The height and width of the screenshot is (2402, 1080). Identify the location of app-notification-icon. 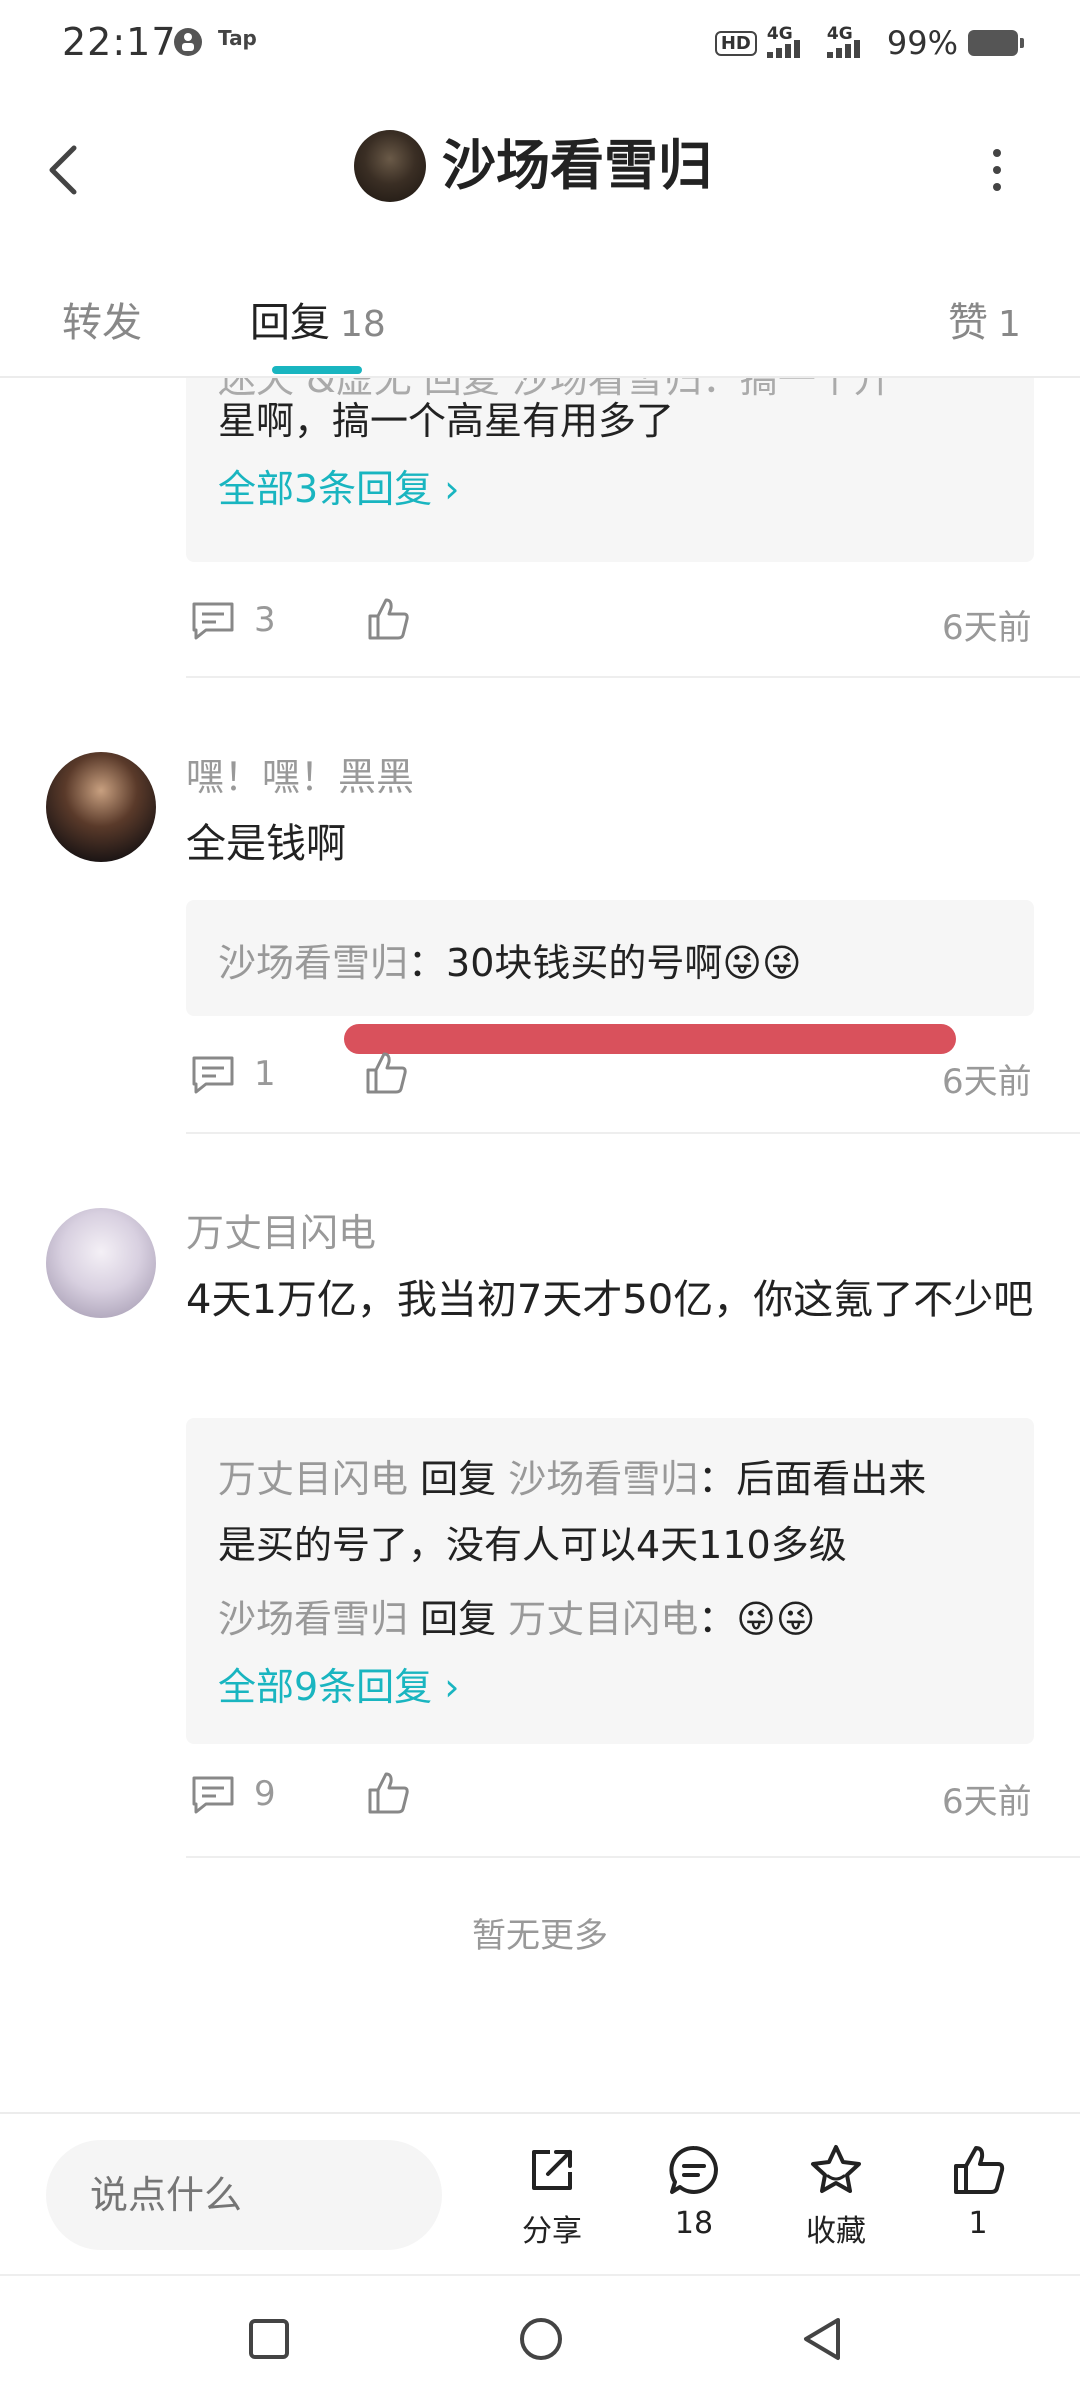
(188, 44).